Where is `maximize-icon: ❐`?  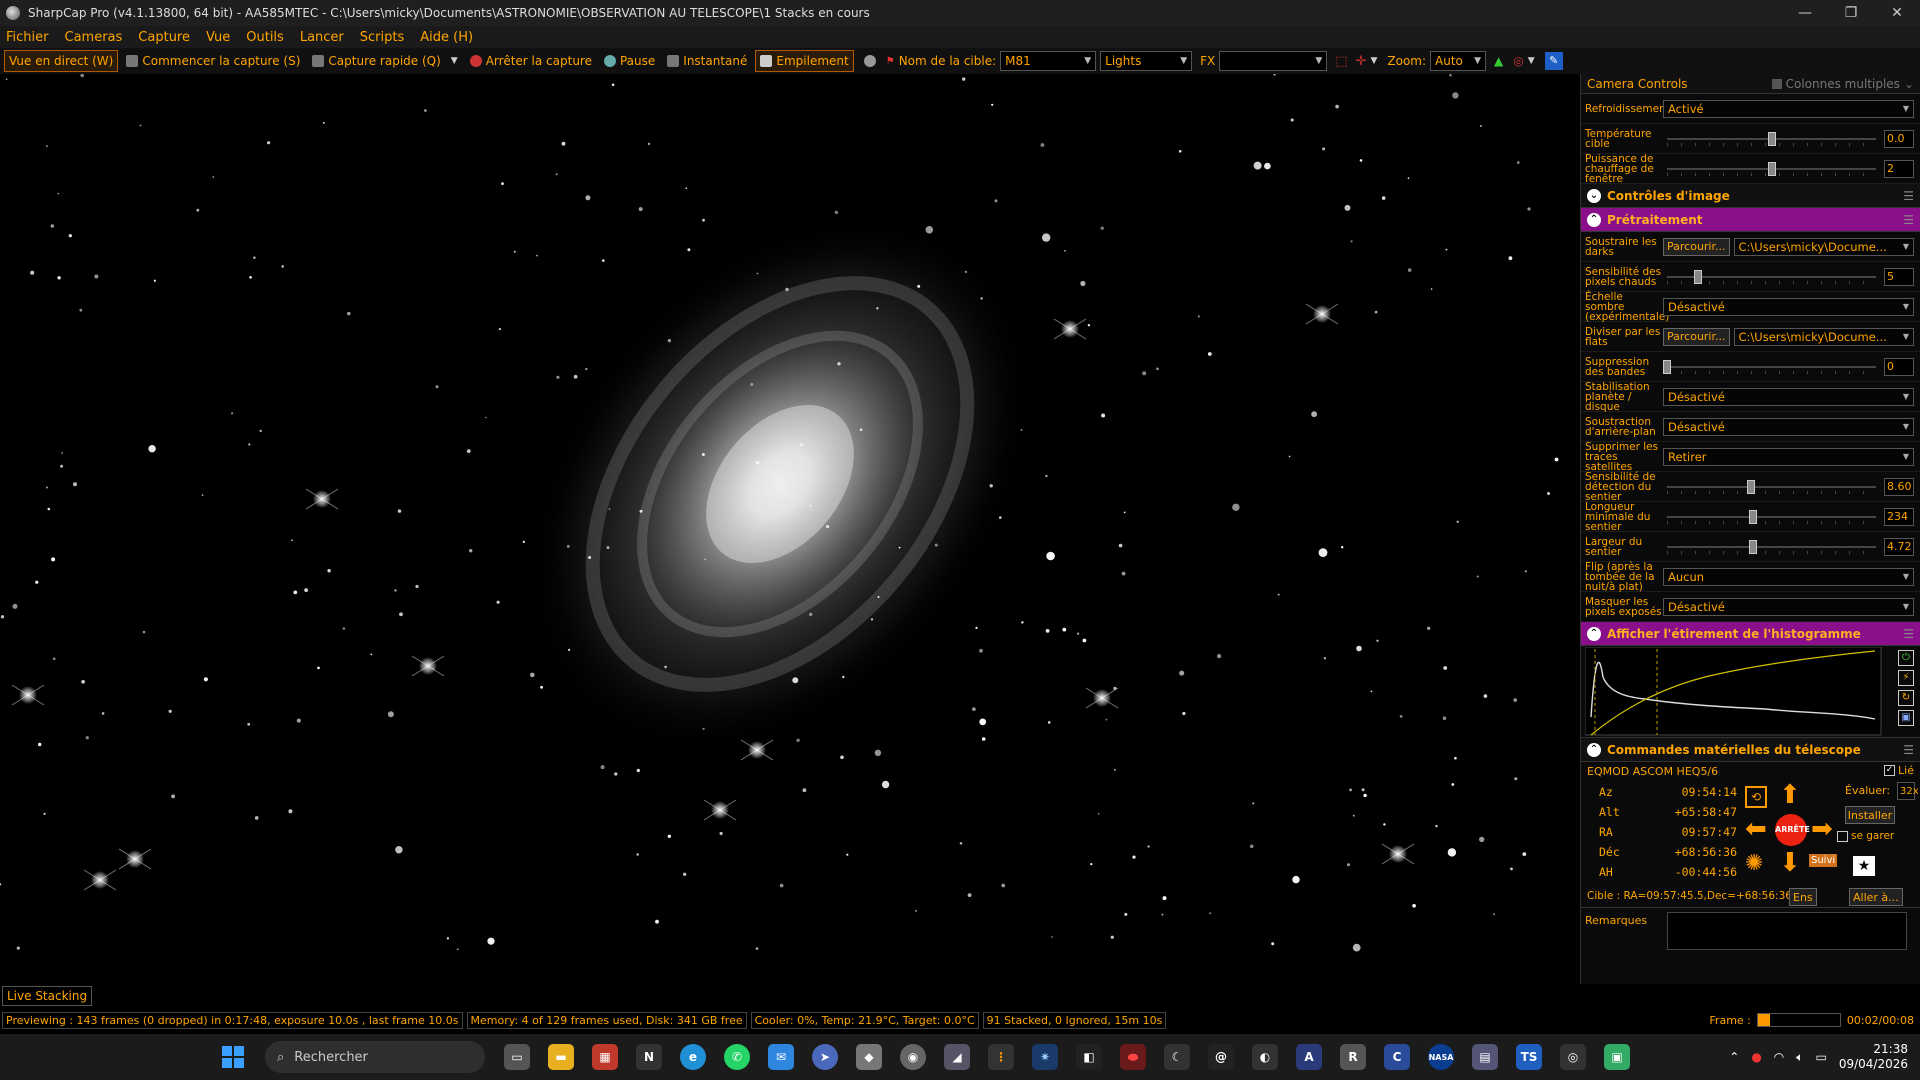
maximize-icon: ❐ is located at coordinates (1851, 13).